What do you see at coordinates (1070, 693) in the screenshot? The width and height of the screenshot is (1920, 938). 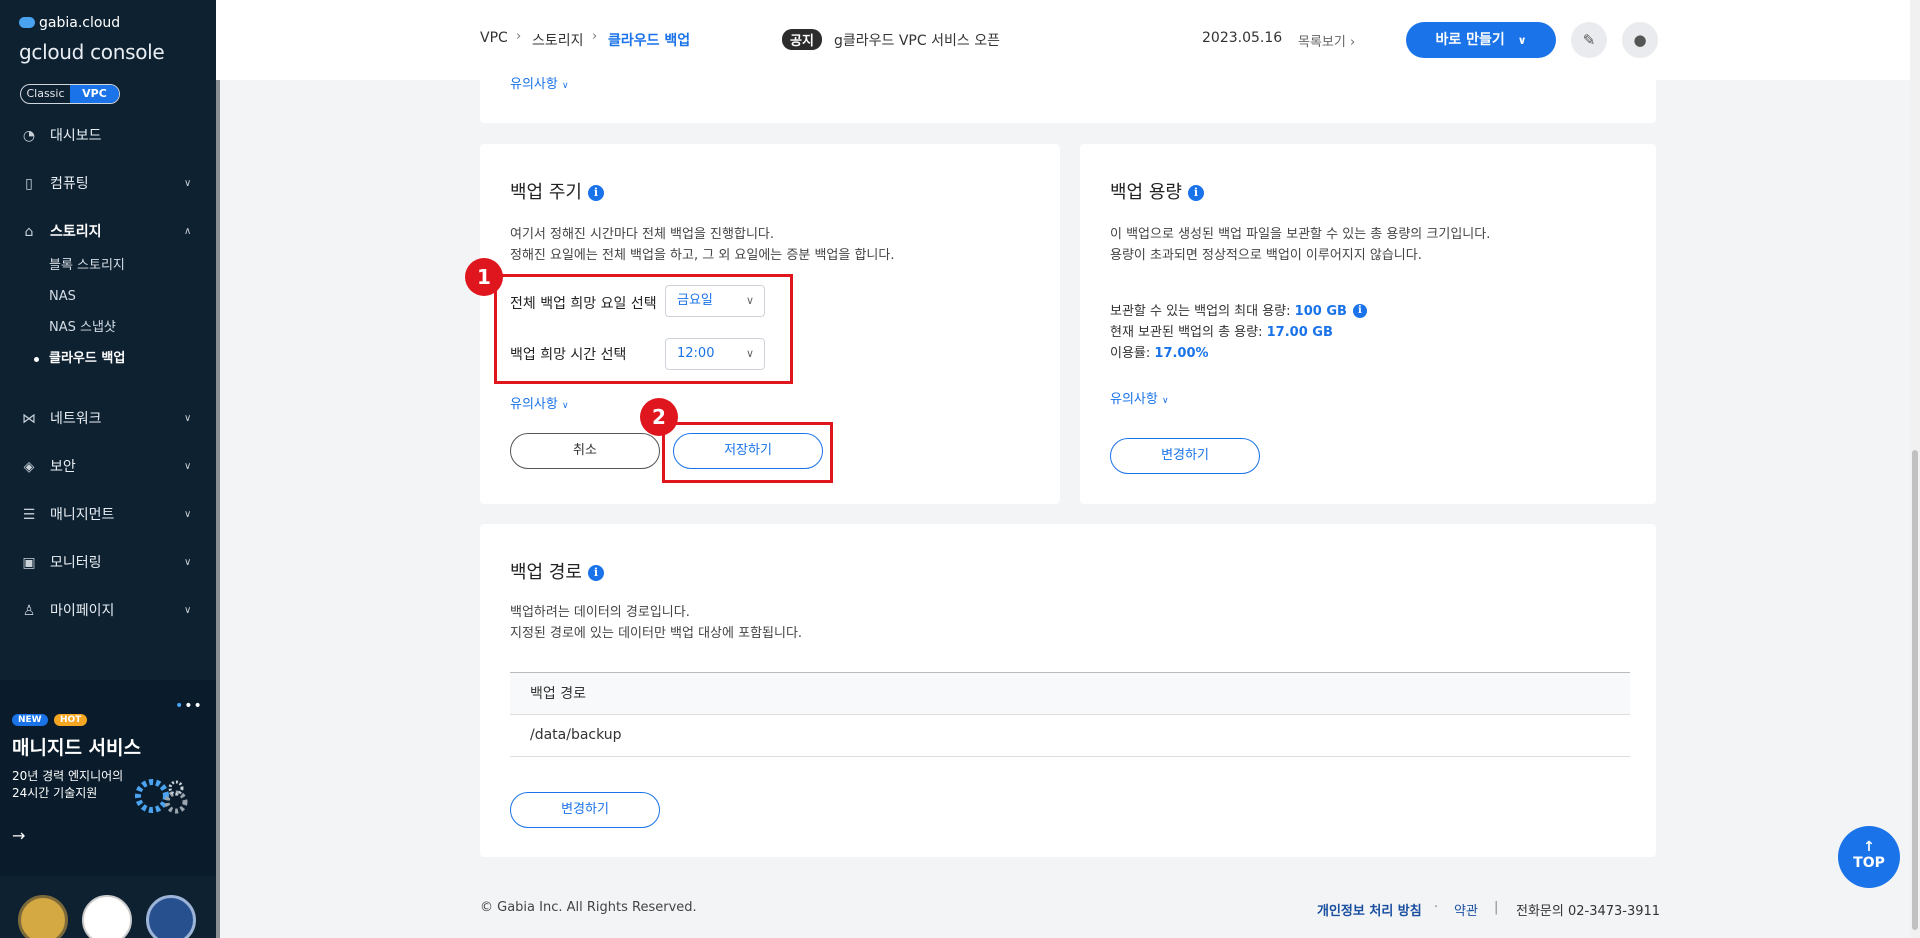 I see `table-header: 백업 경로` at bounding box center [1070, 693].